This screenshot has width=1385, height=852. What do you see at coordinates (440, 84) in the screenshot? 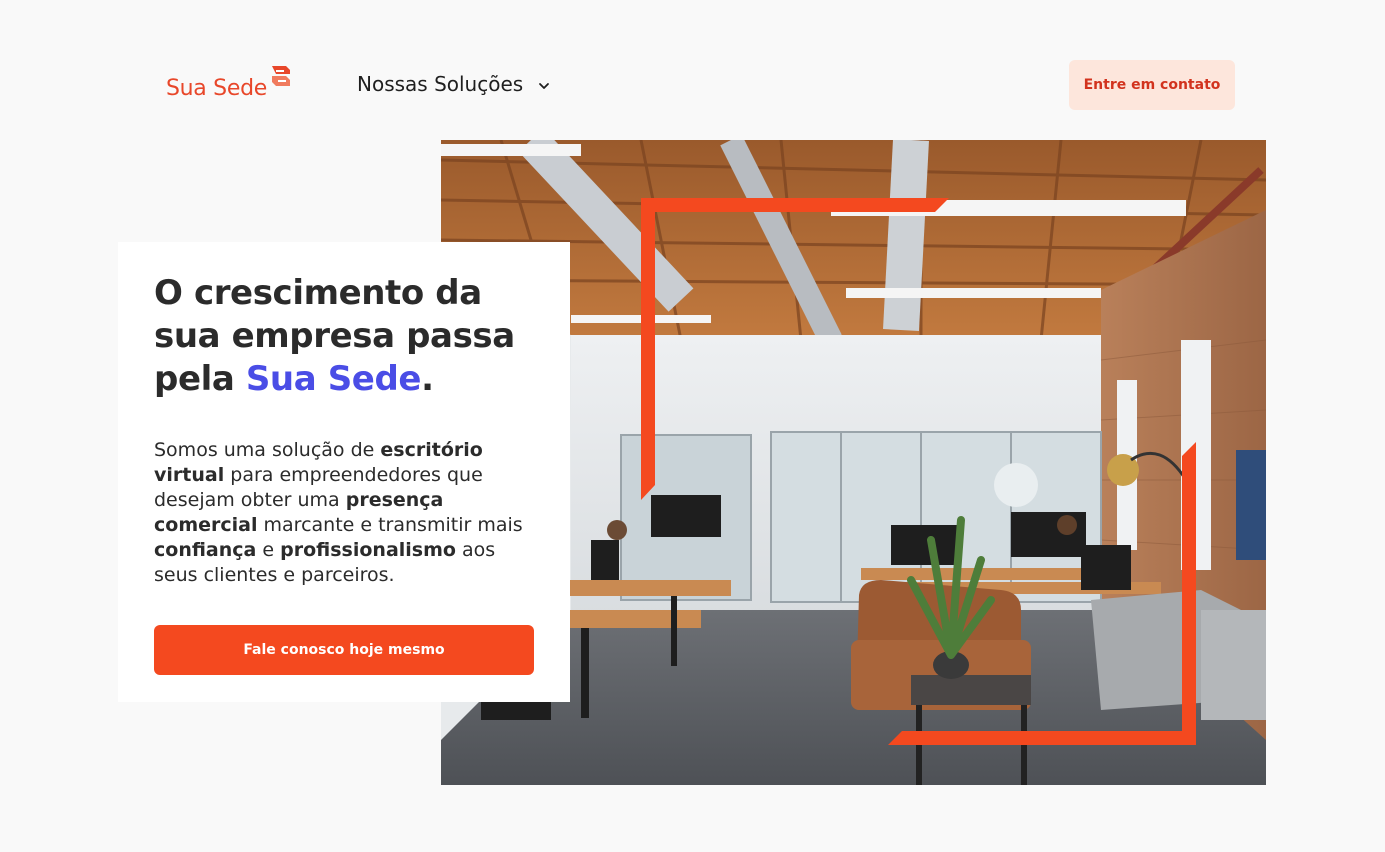
I see `nav-solutions-label: Nossas Soluções` at bounding box center [440, 84].